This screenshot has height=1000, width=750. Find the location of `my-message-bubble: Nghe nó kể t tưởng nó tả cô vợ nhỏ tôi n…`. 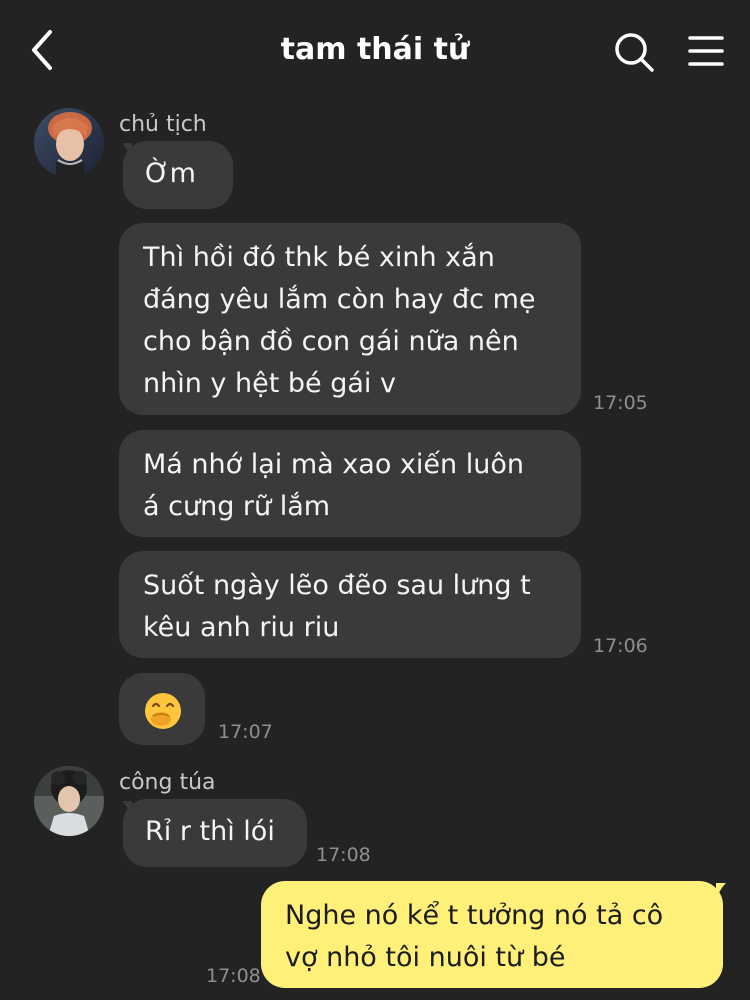

my-message-bubble: Nghe nó kể t tưởng nó tả cô vợ nhỏ tôi n… is located at coordinates (492, 934).